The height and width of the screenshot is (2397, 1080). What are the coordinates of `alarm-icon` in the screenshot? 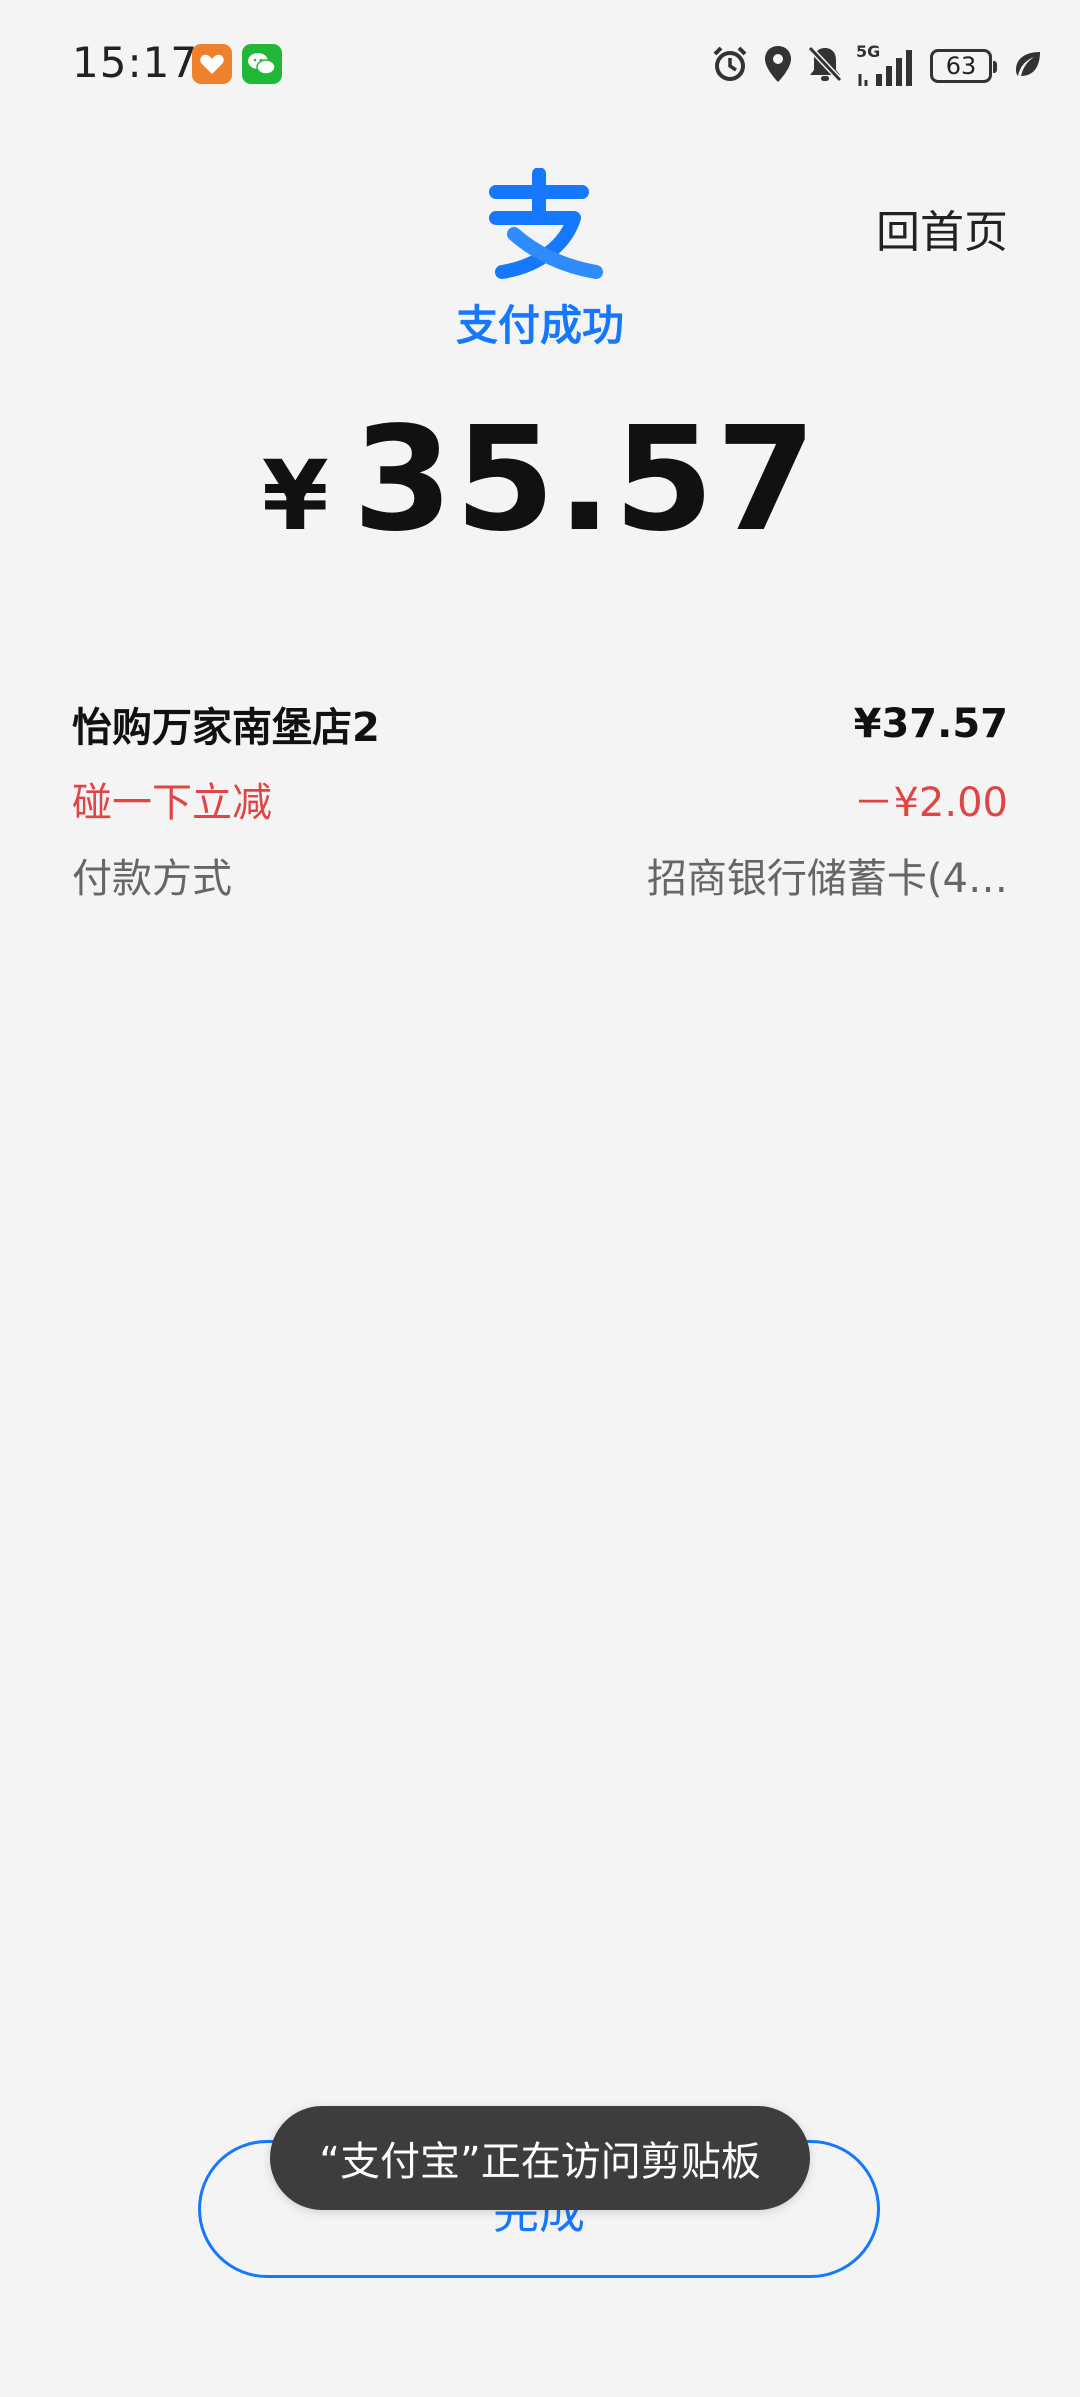 It's located at (730, 66).